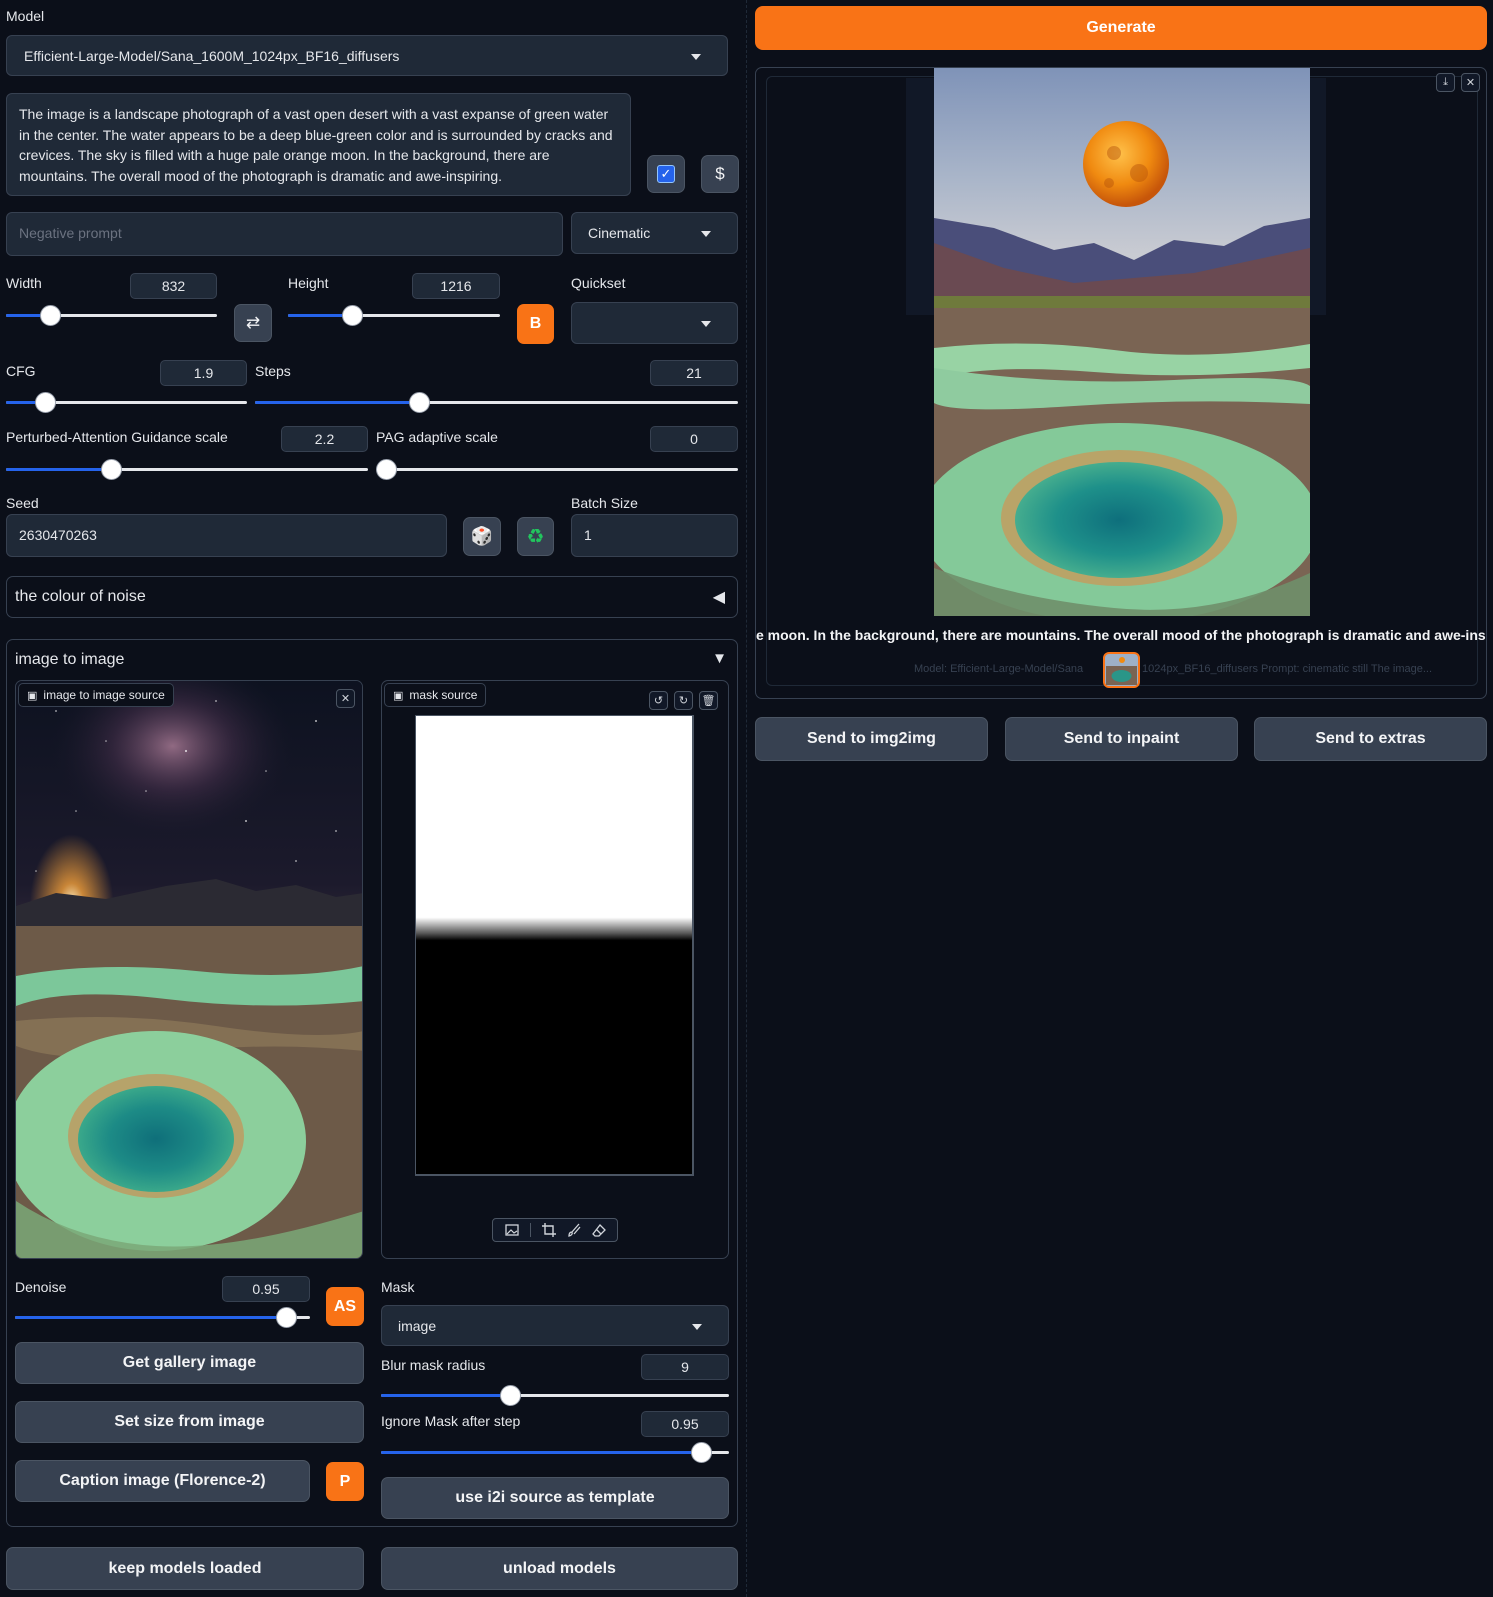 This screenshot has width=1493, height=1597. Describe the element at coordinates (720, 174) in the screenshot. I see `dollar-button: $` at that location.